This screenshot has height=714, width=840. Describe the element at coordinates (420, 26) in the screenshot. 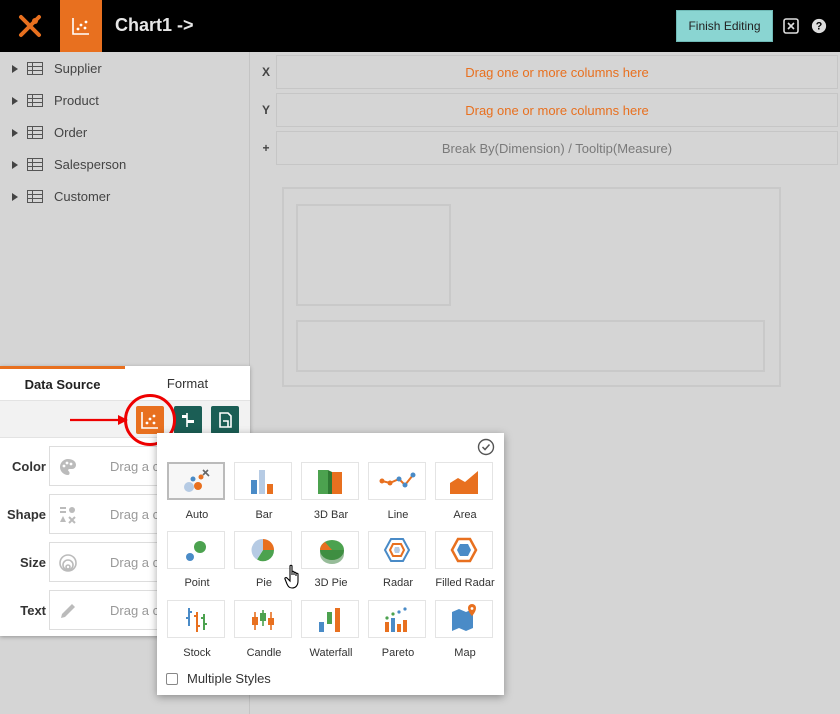

I see `top-bar: Chart1 -> Finish Editing ?` at that location.